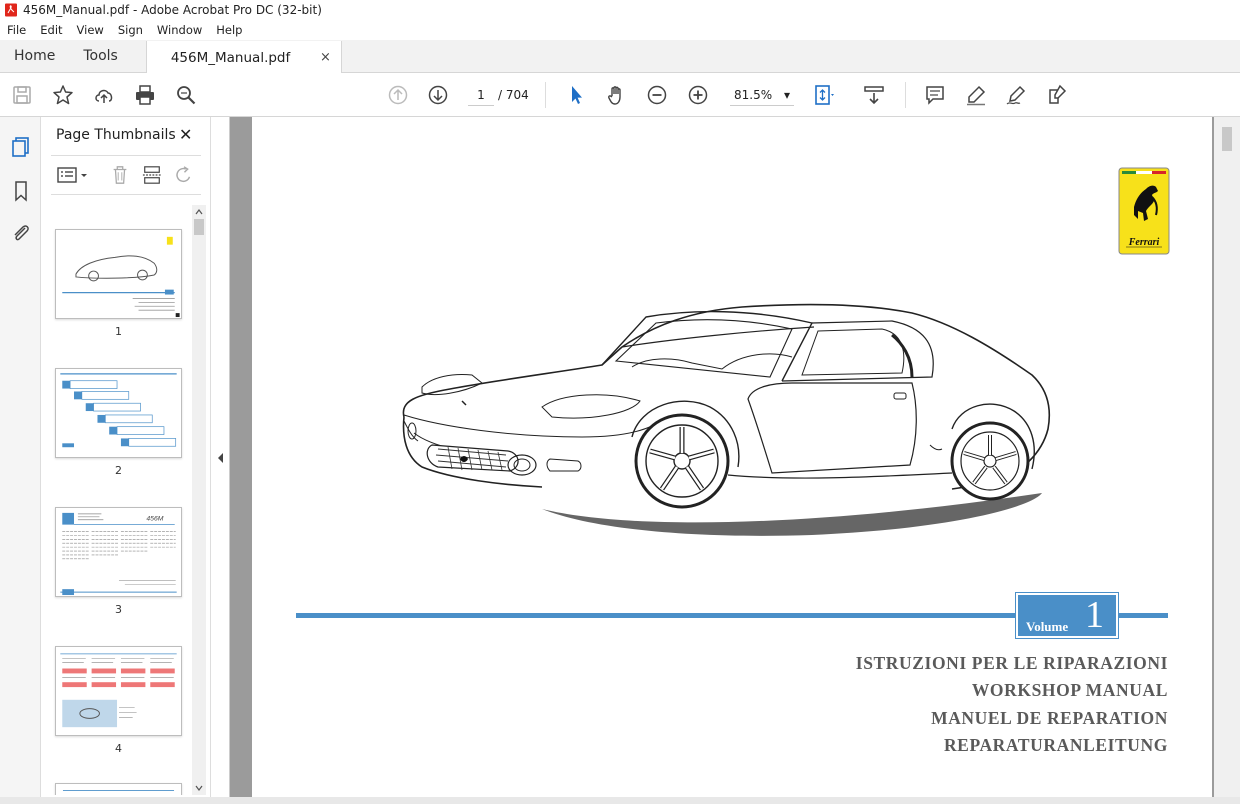 This screenshot has height=807, width=1240. What do you see at coordinates (481, 95) in the screenshot?
I see `page-number-input: 1` at bounding box center [481, 95].